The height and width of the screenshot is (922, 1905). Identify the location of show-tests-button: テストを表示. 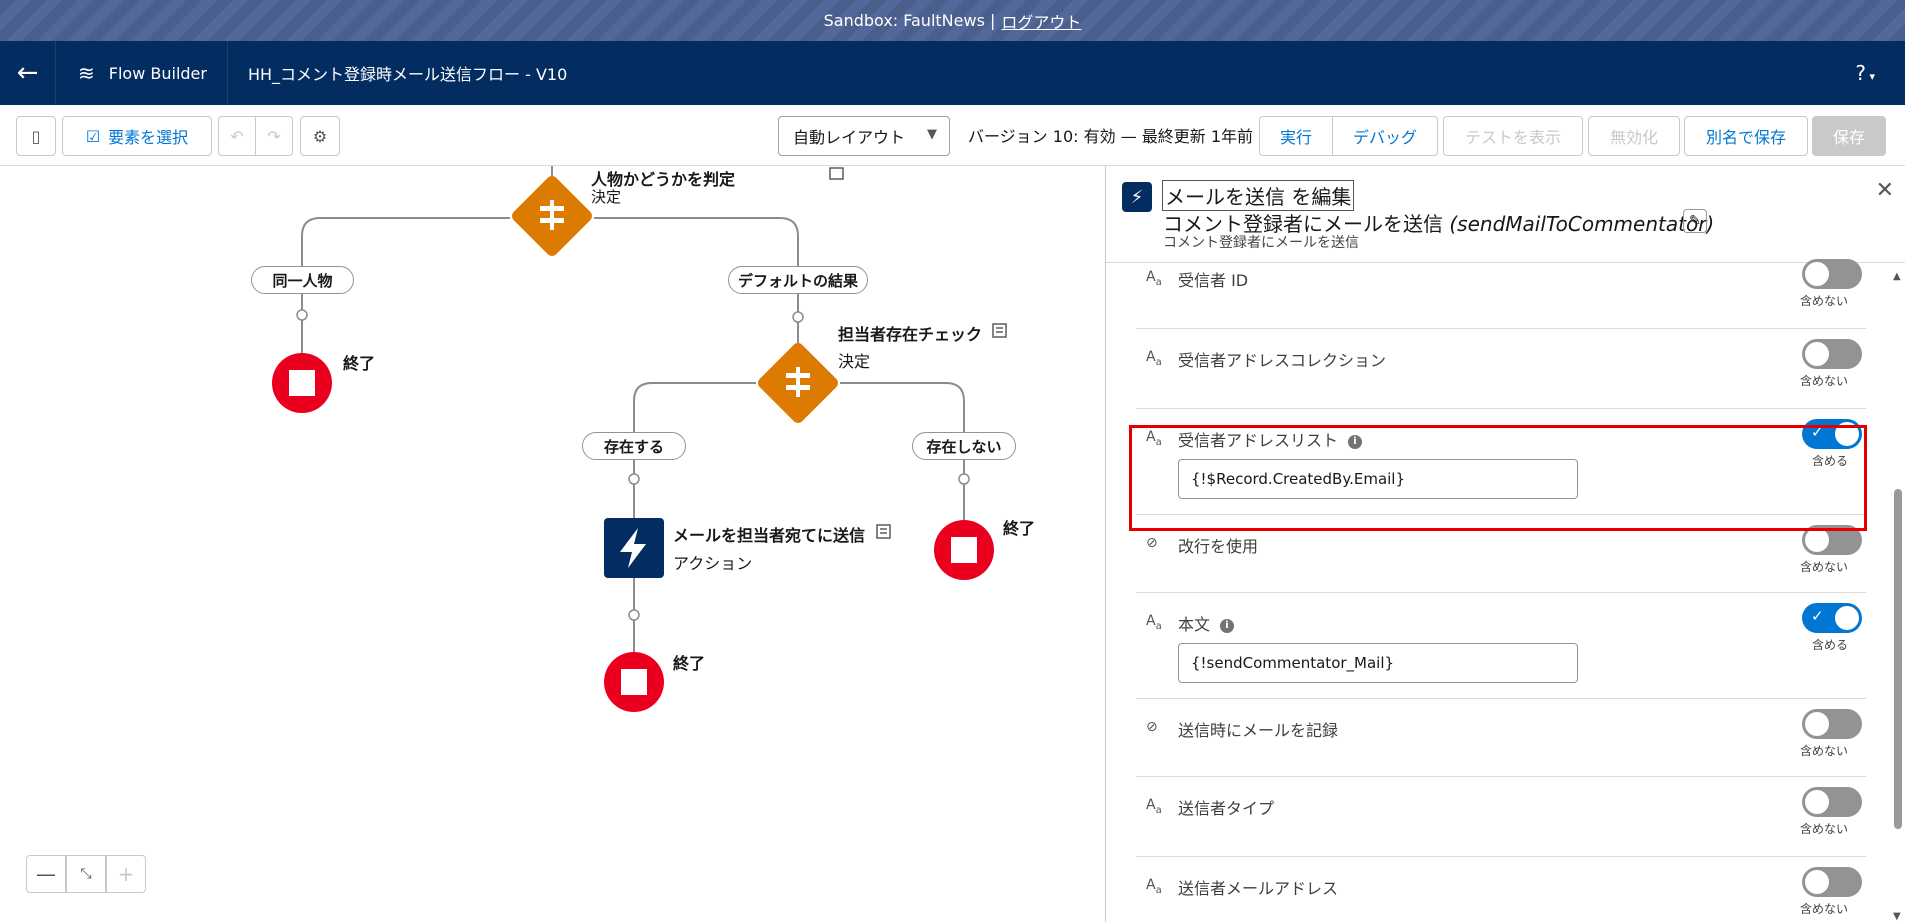
(1513, 136).